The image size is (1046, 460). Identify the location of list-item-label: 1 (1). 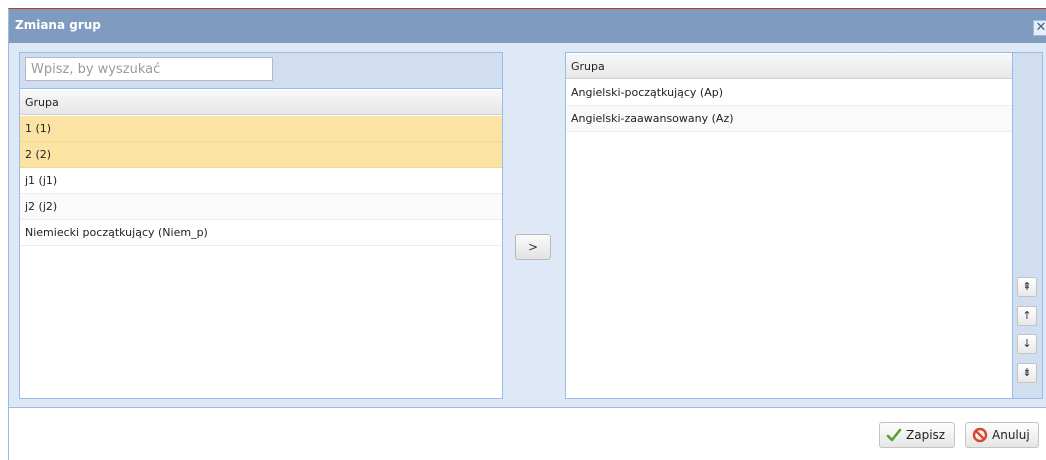
(38, 128).